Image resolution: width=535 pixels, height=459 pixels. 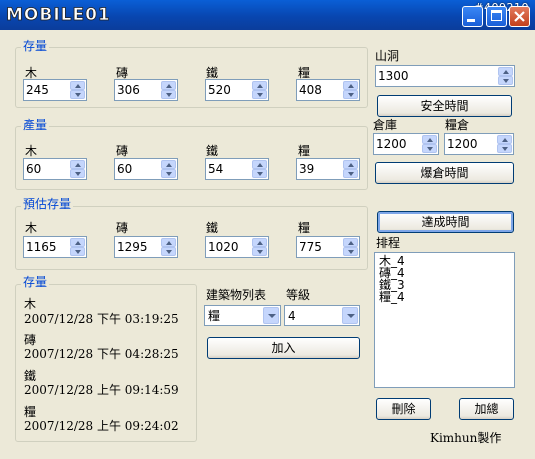 What do you see at coordinates (55, 247) in the screenshot?
I see `estimate-wood-spinner: 1165` at bounding box center [55, 247].